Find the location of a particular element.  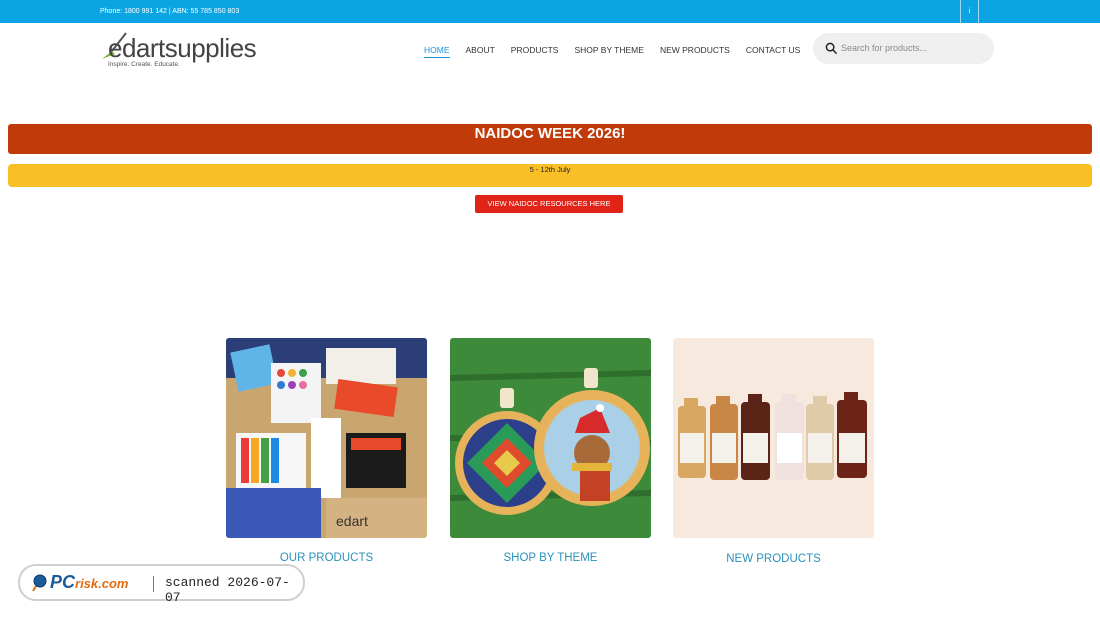

nav-products: PRODUCTS is located at coordinates (535, 51).